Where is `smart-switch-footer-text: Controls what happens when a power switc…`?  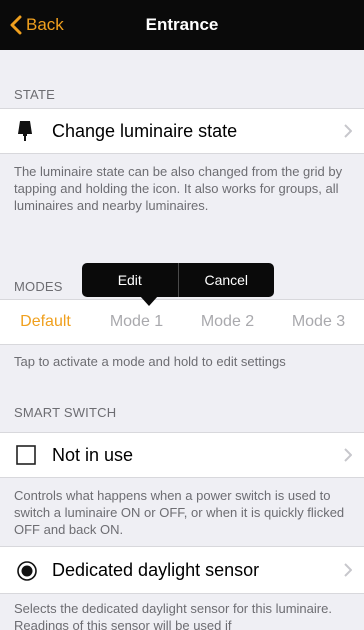 smart-switch-footer-text: Controls what happens when a power switc… is located at coordinates (179, 512).